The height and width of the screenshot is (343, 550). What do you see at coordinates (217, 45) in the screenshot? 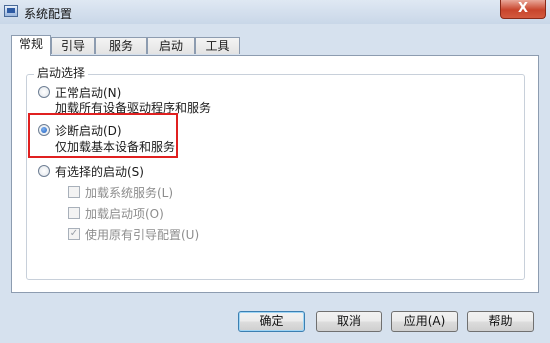
I see `tab-tools: 工具` at bounding box center [217, 45].